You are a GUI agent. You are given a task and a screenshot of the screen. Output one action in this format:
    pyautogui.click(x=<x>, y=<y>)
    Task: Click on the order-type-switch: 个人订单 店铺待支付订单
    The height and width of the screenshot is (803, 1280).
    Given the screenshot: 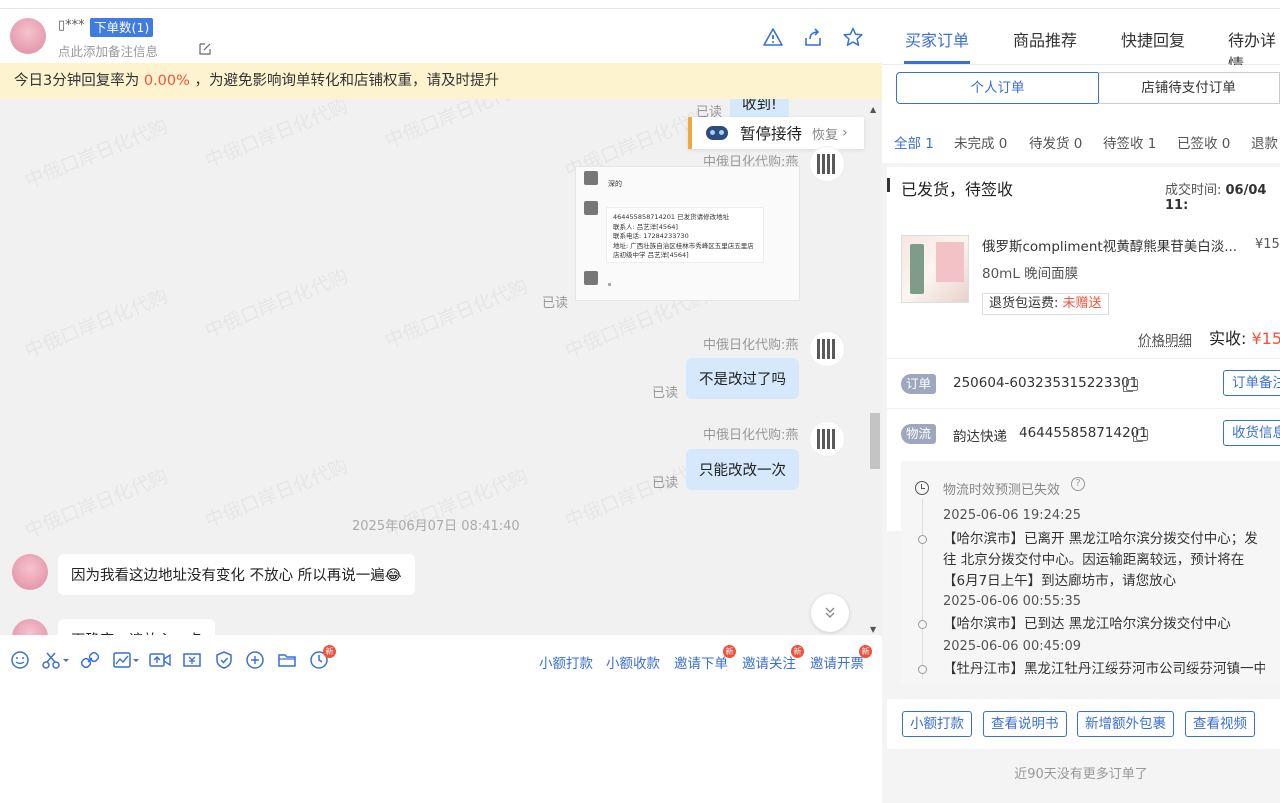 What is the action you would take?
    pyautogui.click(x=1081, y=90)
    